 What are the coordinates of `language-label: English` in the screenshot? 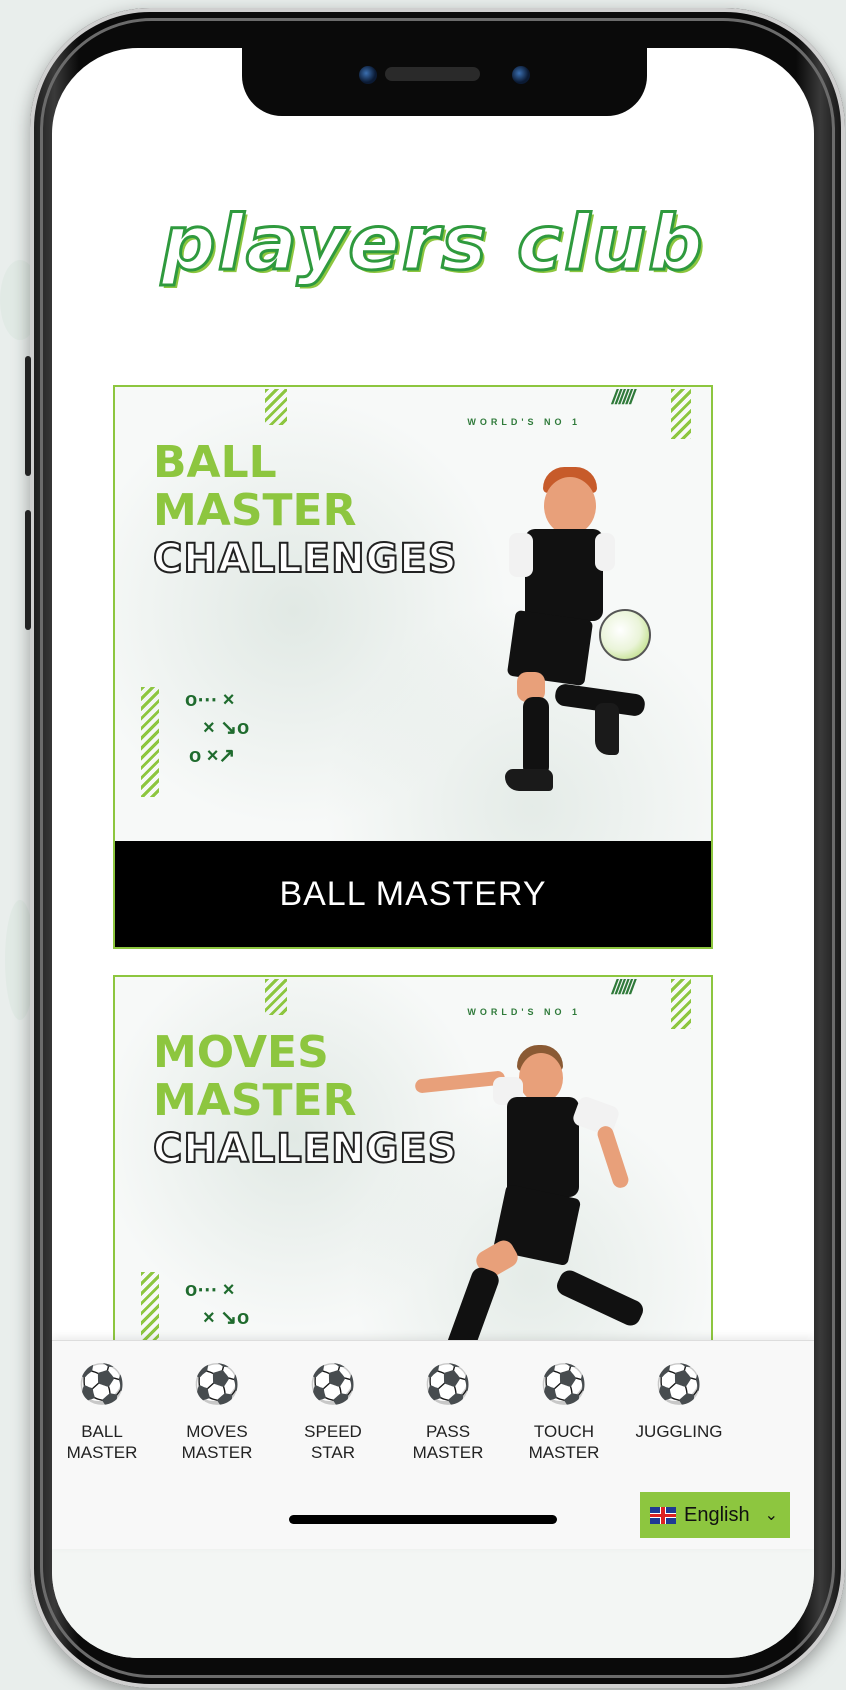 It's located at (717, 1514).